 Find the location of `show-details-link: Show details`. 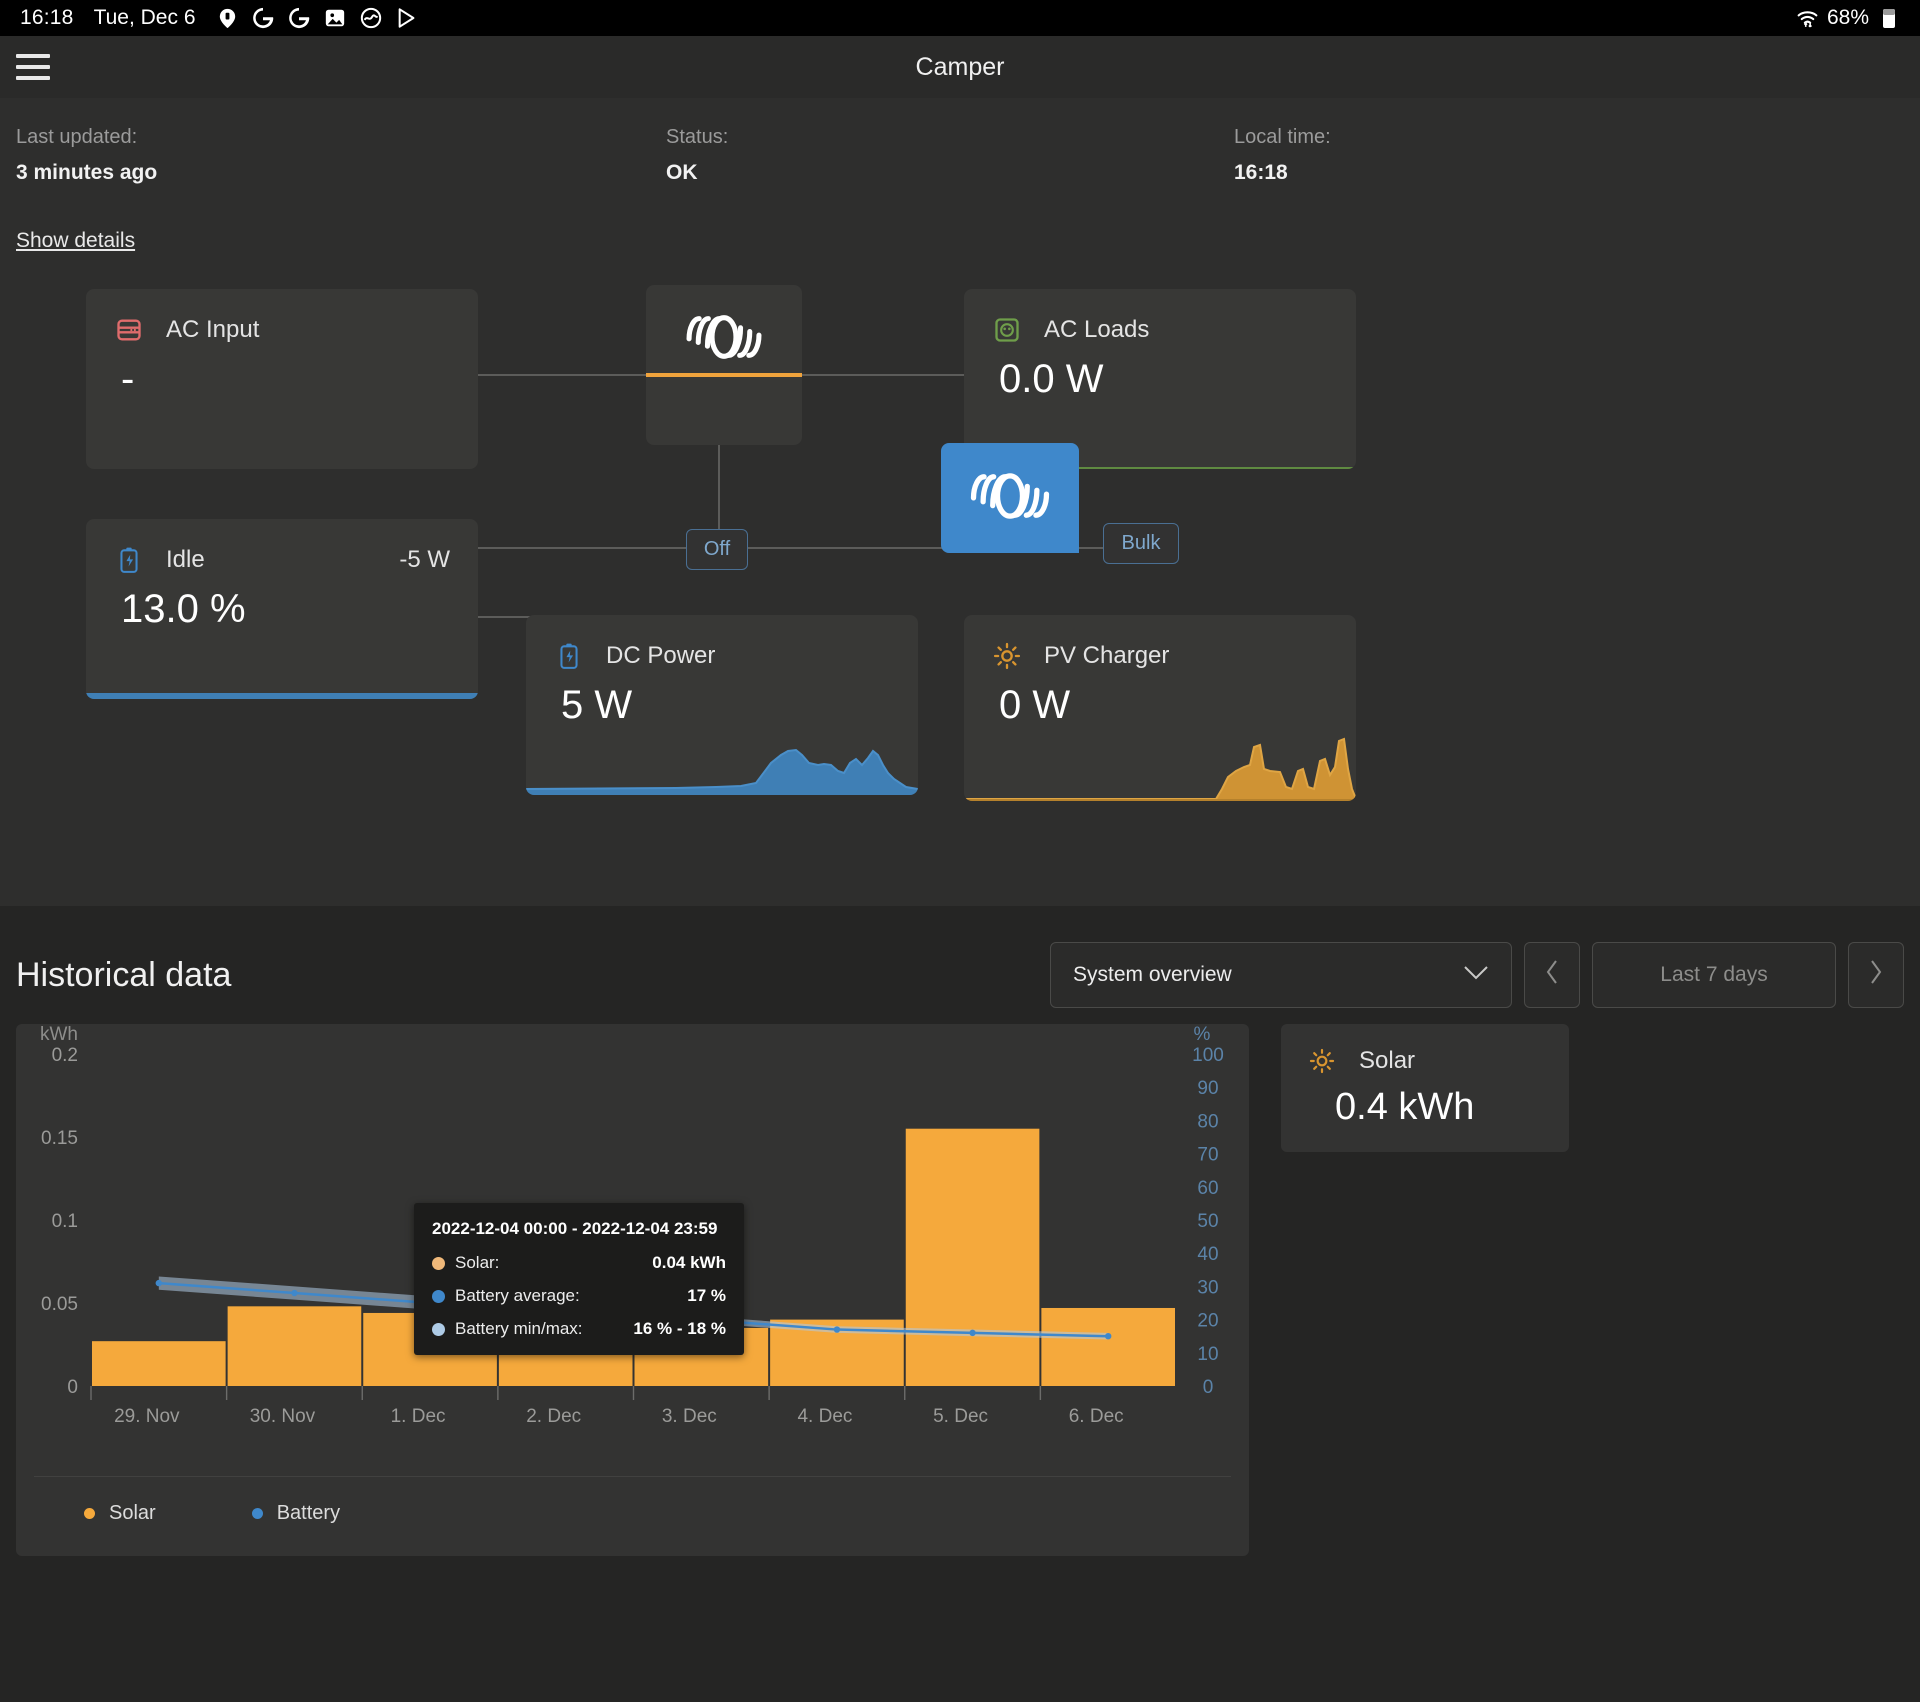

show-details-link: Show details is located at coordinates (75, 241).